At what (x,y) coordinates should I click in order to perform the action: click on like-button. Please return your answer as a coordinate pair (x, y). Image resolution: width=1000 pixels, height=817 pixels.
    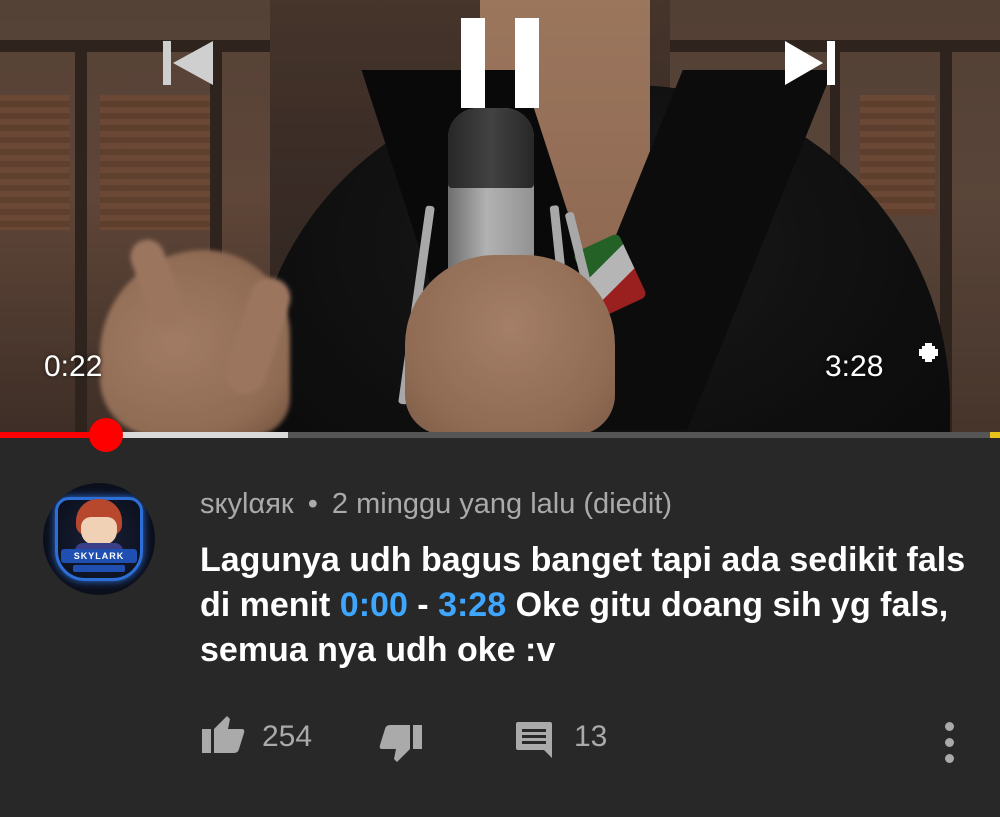
    Looking at the image, I should click on (223, 734).